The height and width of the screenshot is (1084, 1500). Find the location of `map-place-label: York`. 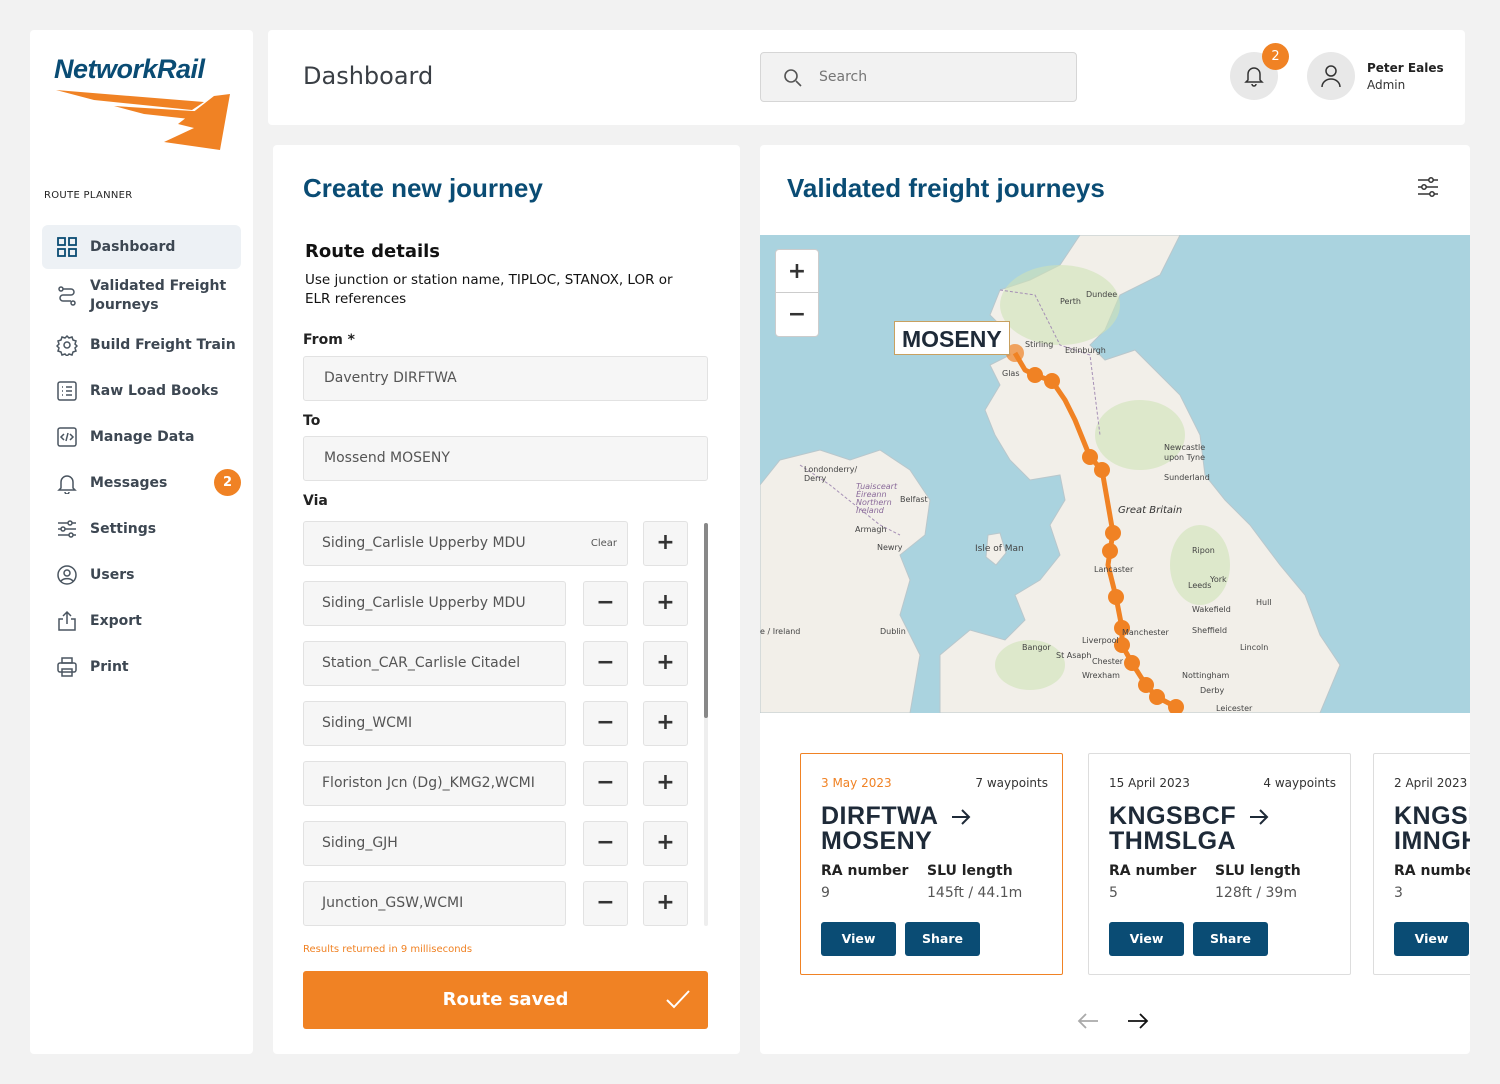

map-place-label: York is located at coordinates (1218, 579).